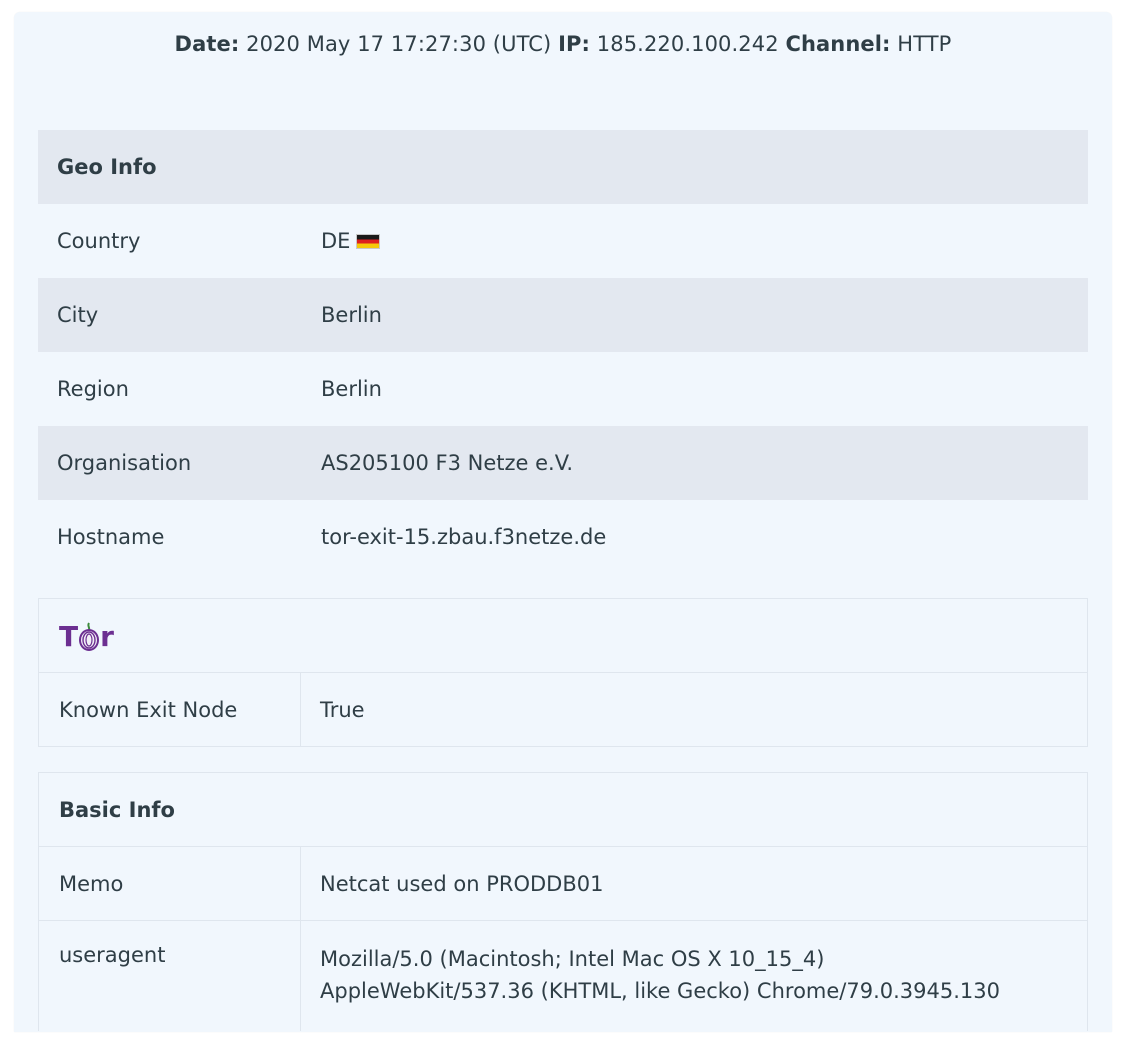 The height and width of the screenshot is (1053, 1122). Describe the element at coordinates (111, 537) in the screenshot. I see `hostname-key: Hostname` at that location.